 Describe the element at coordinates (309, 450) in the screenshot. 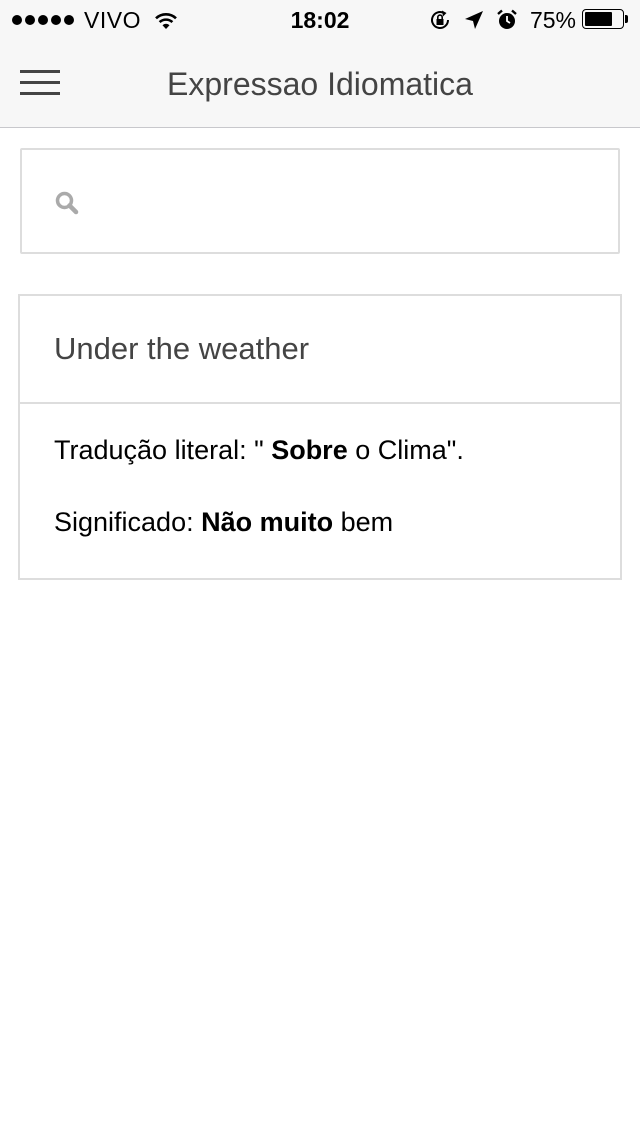

I see `translation-bold: Sobre` at that location.